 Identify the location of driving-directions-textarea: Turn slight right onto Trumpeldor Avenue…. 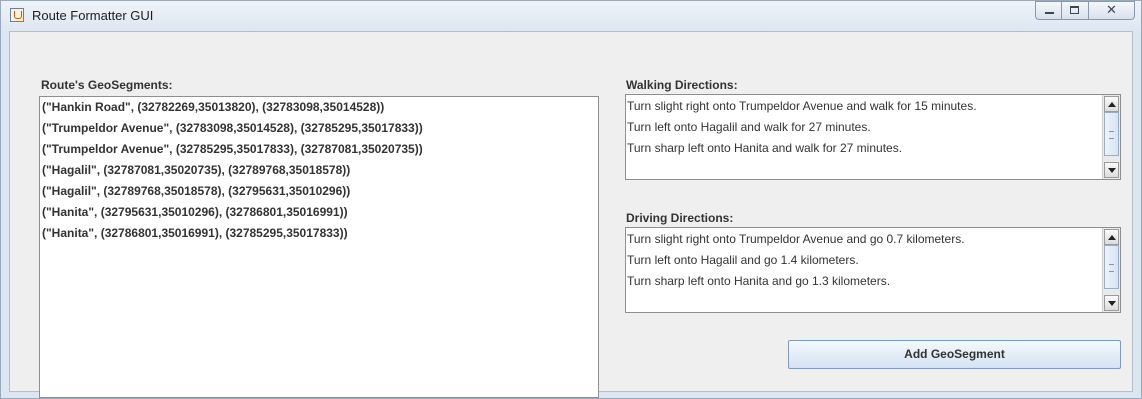
(873, 270).